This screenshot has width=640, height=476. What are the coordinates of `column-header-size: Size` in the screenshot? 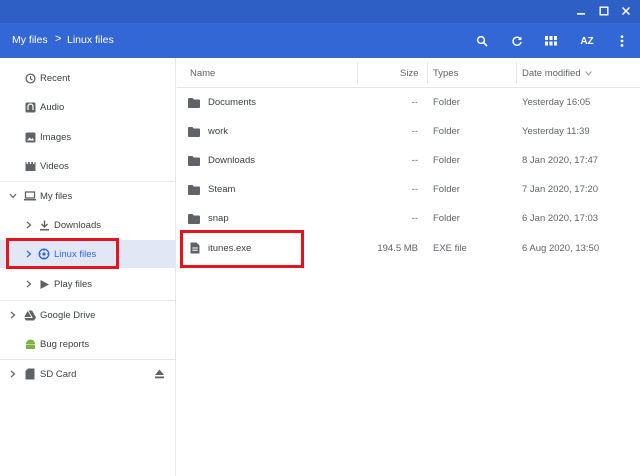 It's located at (409, 73).